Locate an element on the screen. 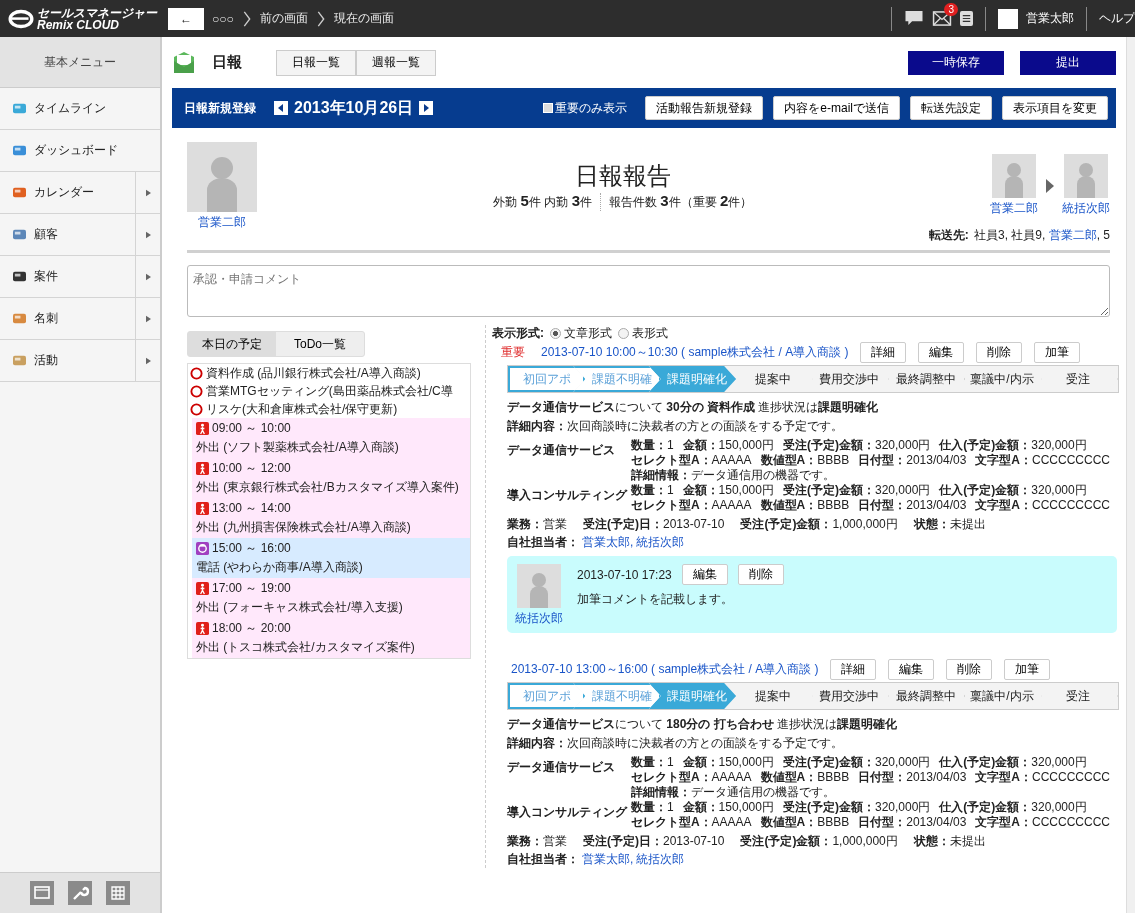 This screenshot has width=1135, height=913. comment-time: 2013-07-10 17:23 is located at coordinates (624, 574).